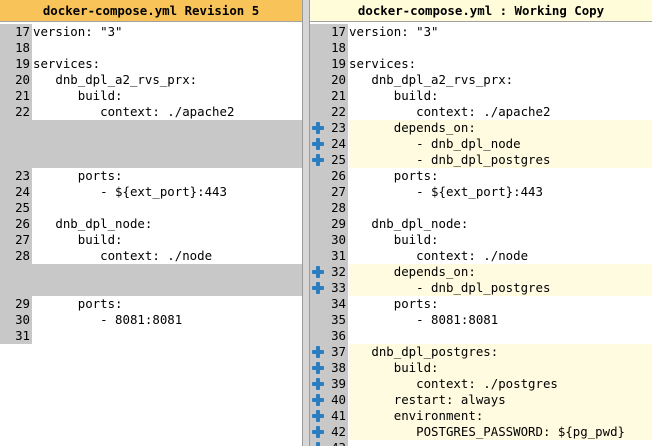  What do you see at coordinates (481, 208) in the screenshot?
I see `code-line: 28` at bounding box center [481, 208].